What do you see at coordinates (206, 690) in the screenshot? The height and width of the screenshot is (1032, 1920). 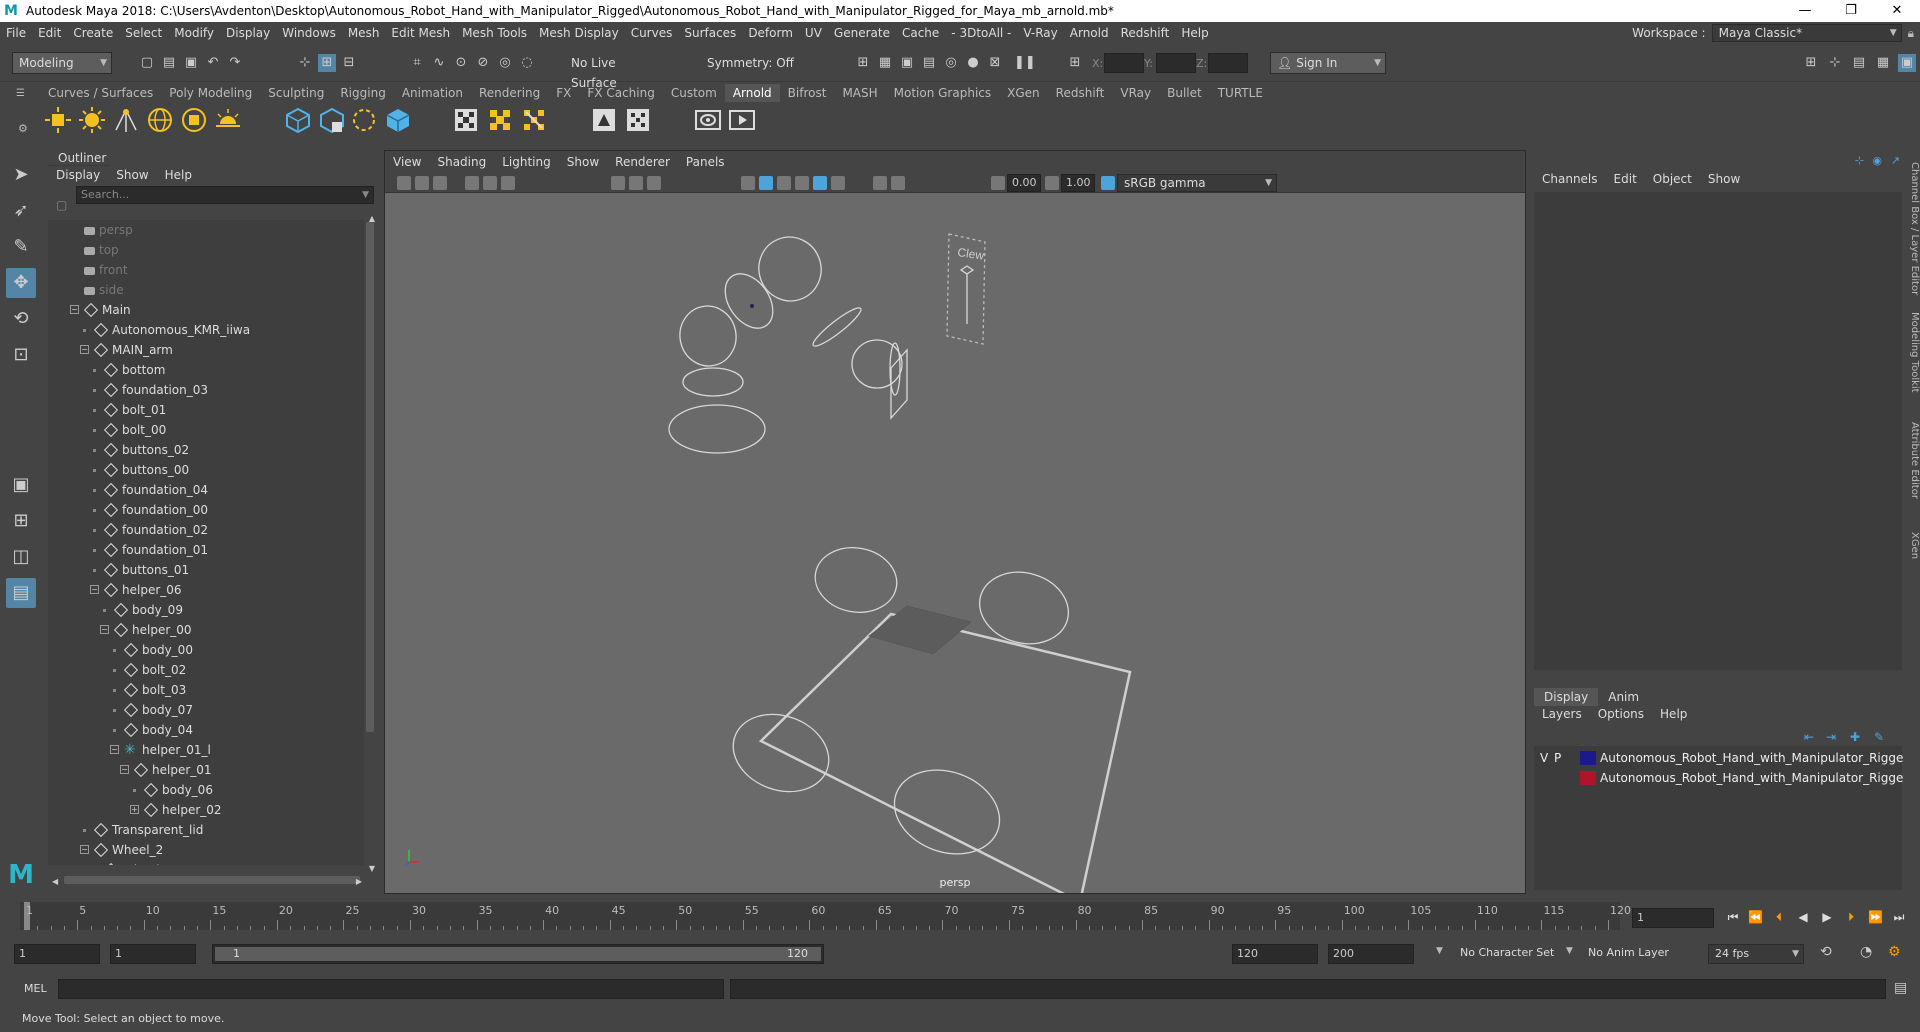 I see `outliner-row: bolt_03` at bounding box center [206, 690].